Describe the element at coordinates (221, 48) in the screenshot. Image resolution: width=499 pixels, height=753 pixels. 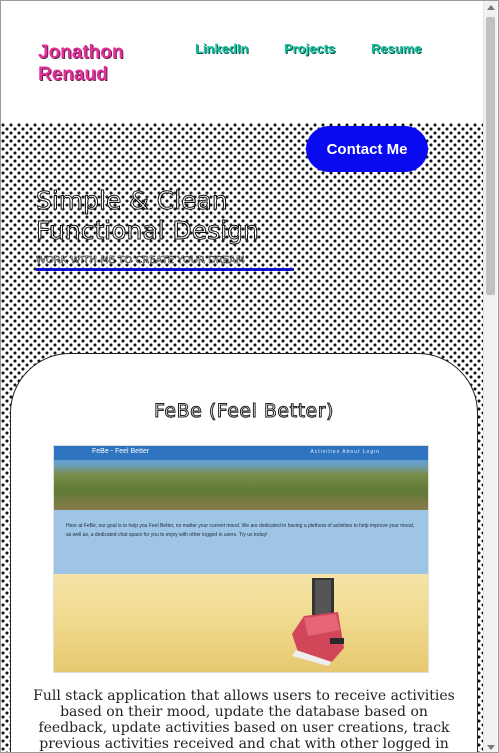
I see `nav-link-linkedin: LinkedIn` at that location.